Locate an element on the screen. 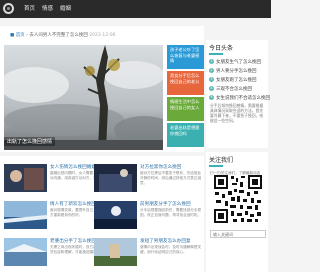 The width and height of the screenshot is (320, 272). sidebar-list-item: 4 三观不合怎么挽回 is located at coordinates (237, 88).